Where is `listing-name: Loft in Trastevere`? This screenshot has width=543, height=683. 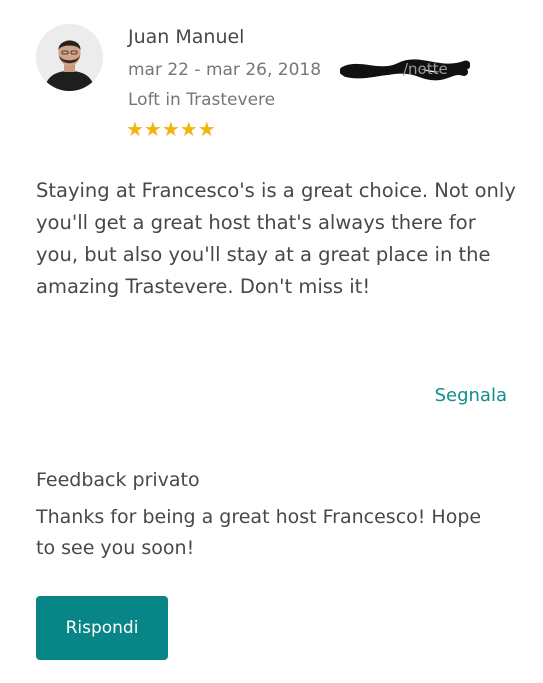 listing-name: Loft in Trastevere is located at coordinates (202, 100).